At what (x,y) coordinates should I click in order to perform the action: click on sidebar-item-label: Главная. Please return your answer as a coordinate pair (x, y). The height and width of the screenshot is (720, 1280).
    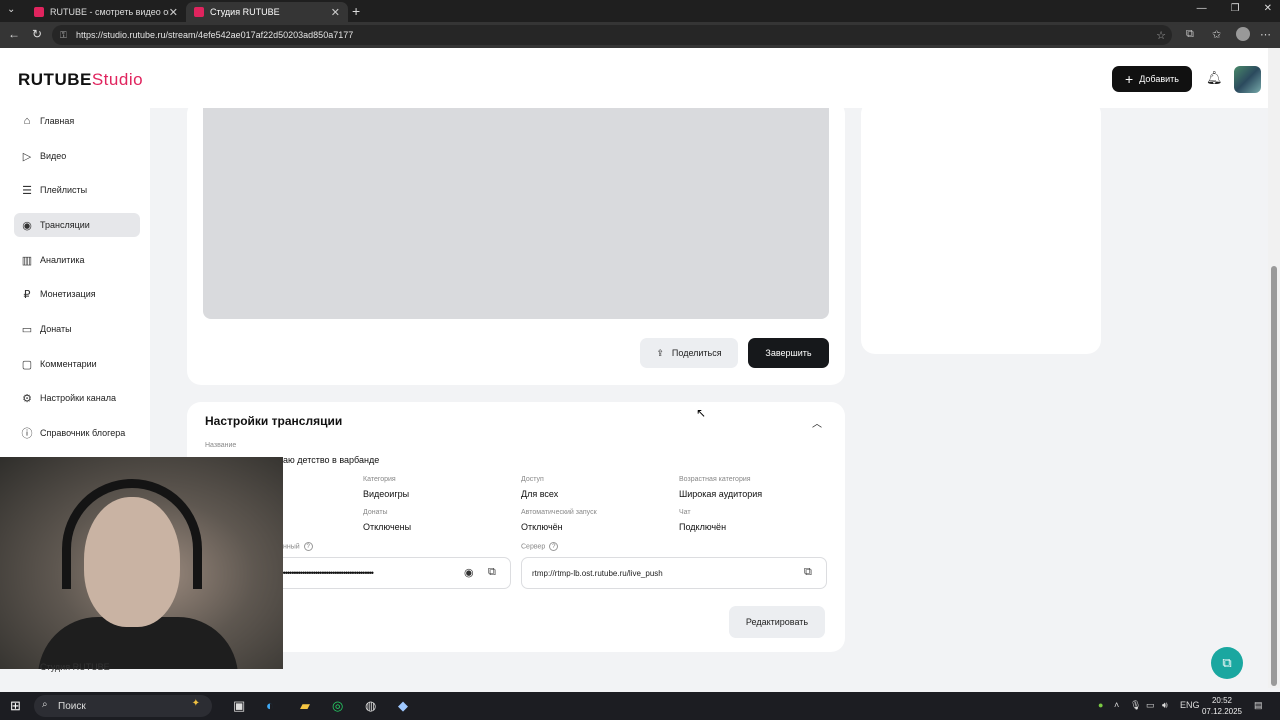
    Looking at the image, I should click on (57, 121).